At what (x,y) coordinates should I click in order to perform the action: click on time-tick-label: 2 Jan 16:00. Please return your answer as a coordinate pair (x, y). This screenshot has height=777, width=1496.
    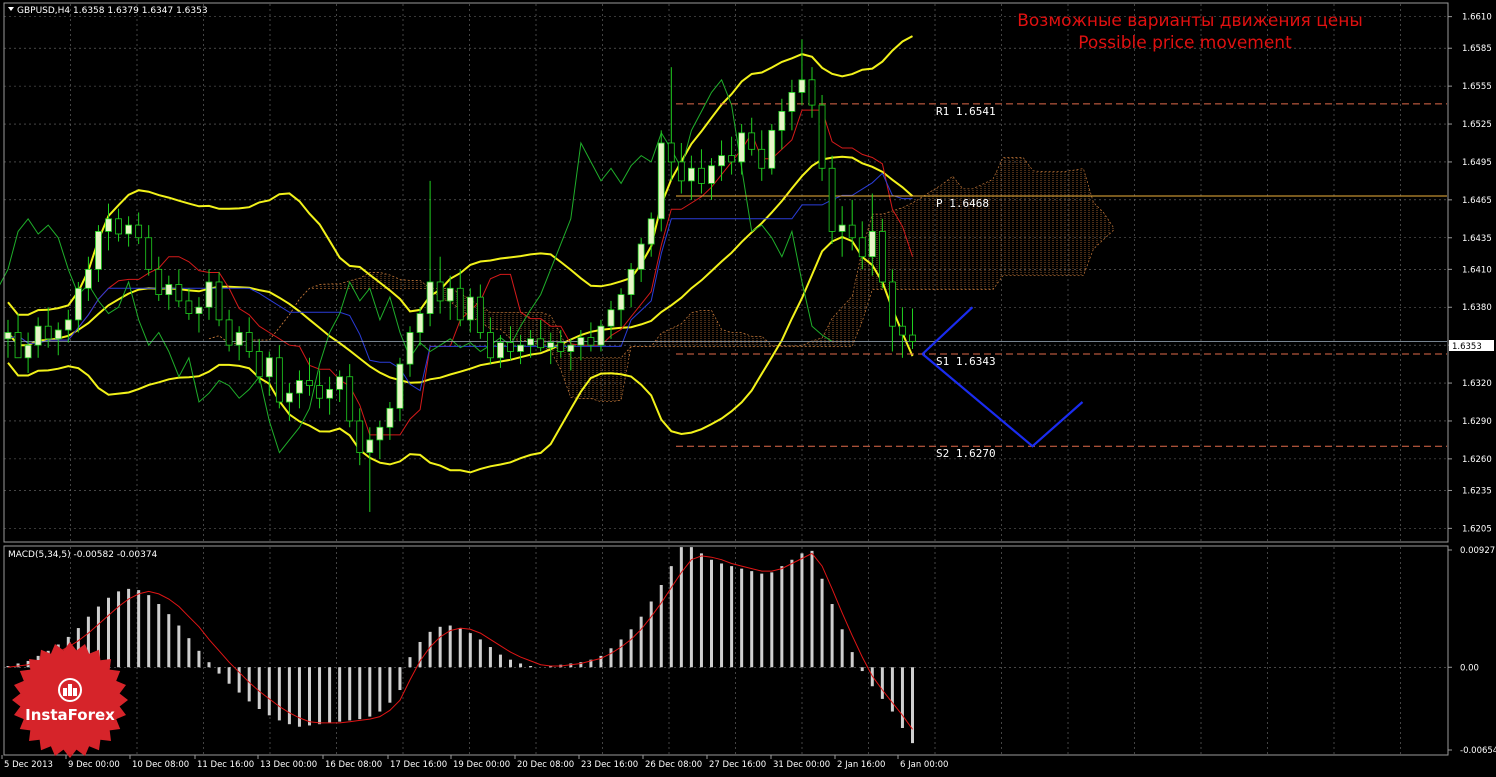
    Looking at the image, I should click on (861, 765).